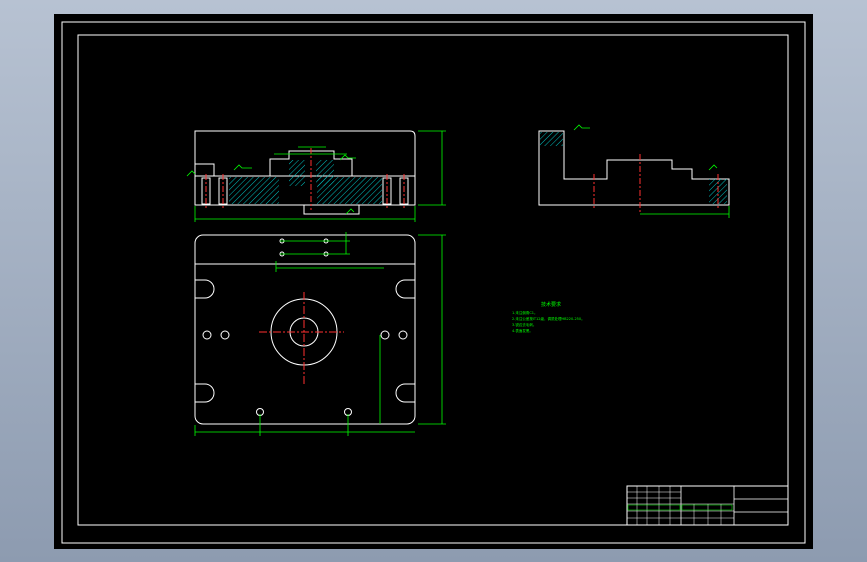 The height and width of the screenshot is (562, 867). Describe the element at coordinates (522, 330) in the screenshot. I see `tech-requirement-line: 4.表面发黑。` at that location.